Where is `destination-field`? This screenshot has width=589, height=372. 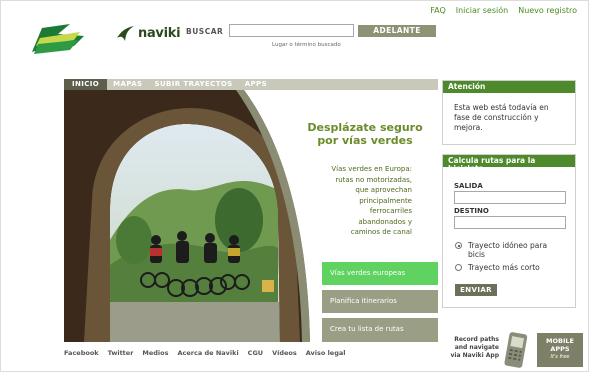 destination-field is located at coordinates (510, 222).